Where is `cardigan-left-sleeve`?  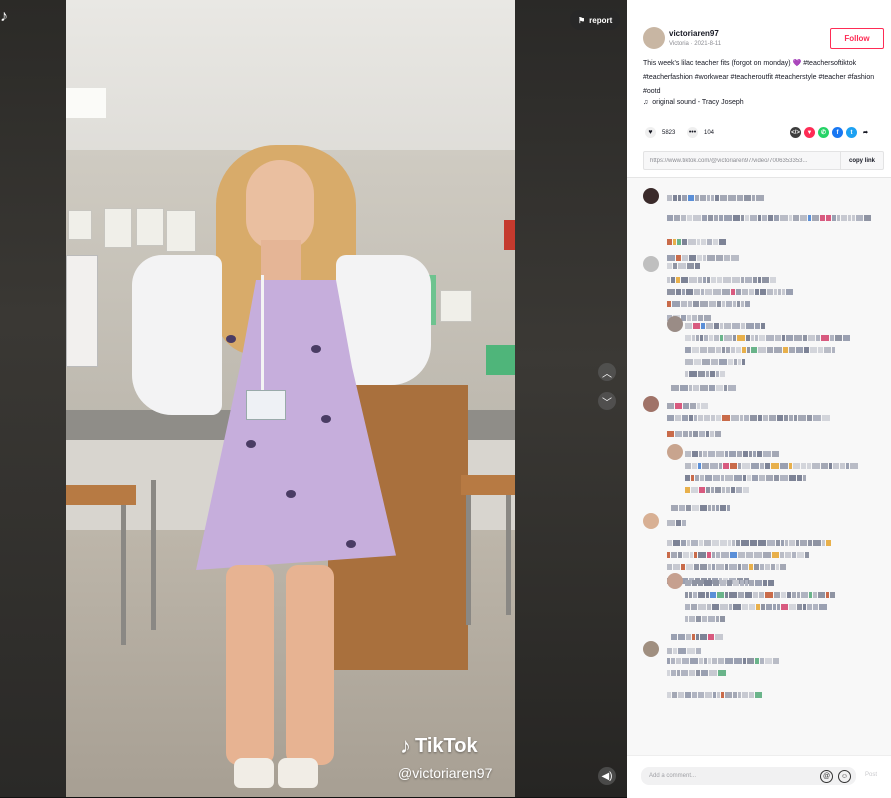 cardigan-left-sleeve is located at coordinates (177, 335).